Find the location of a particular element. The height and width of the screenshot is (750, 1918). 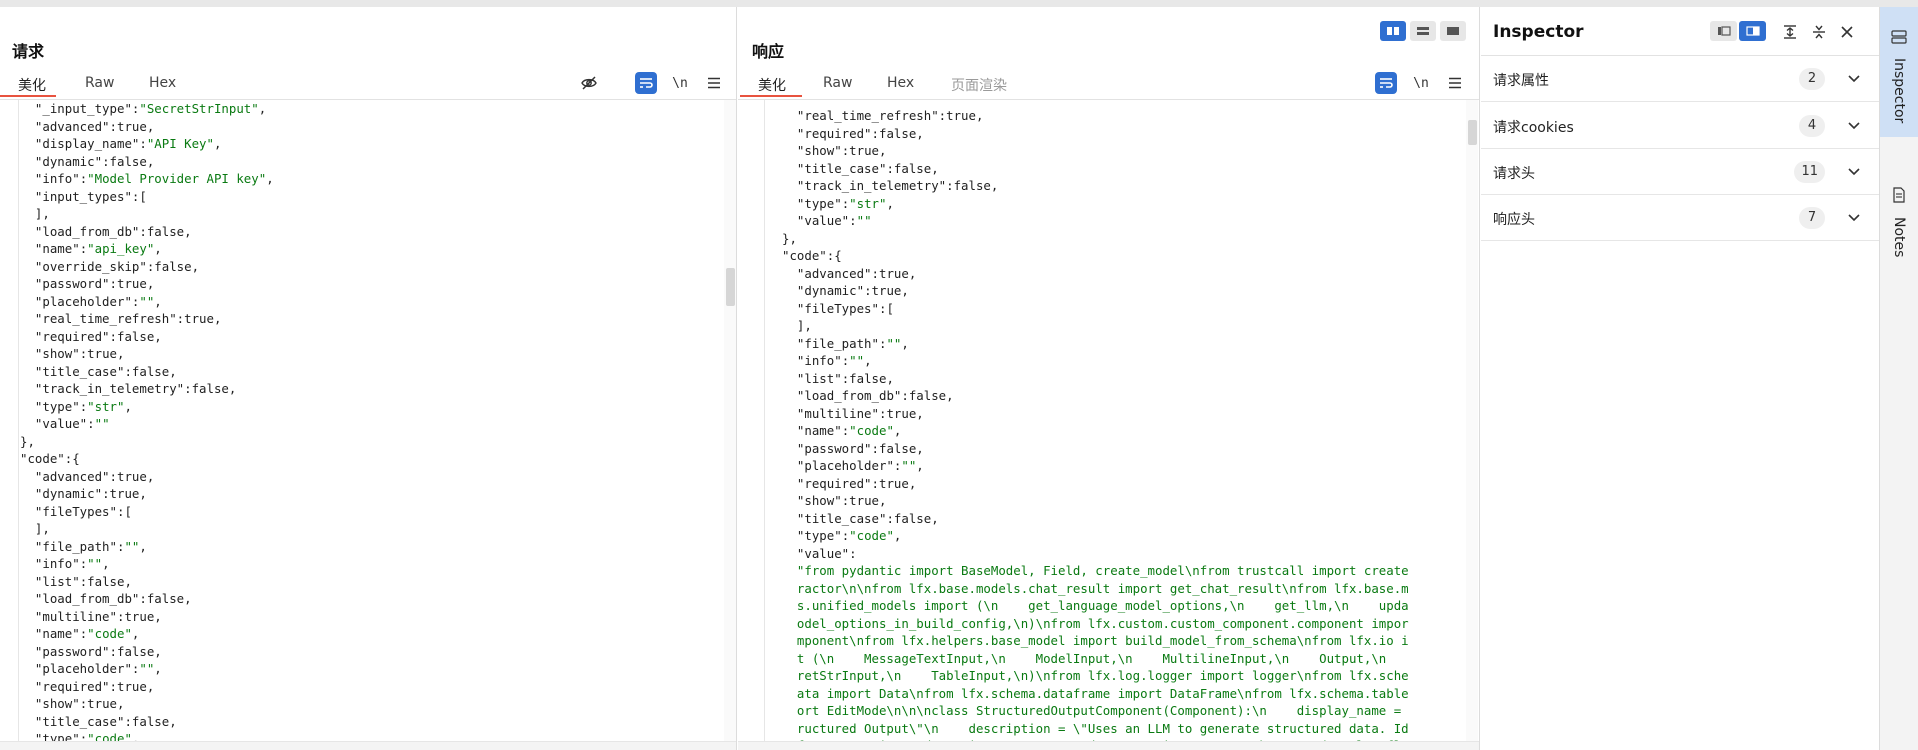

response-indent-guide is located at coordinates (764, 420).